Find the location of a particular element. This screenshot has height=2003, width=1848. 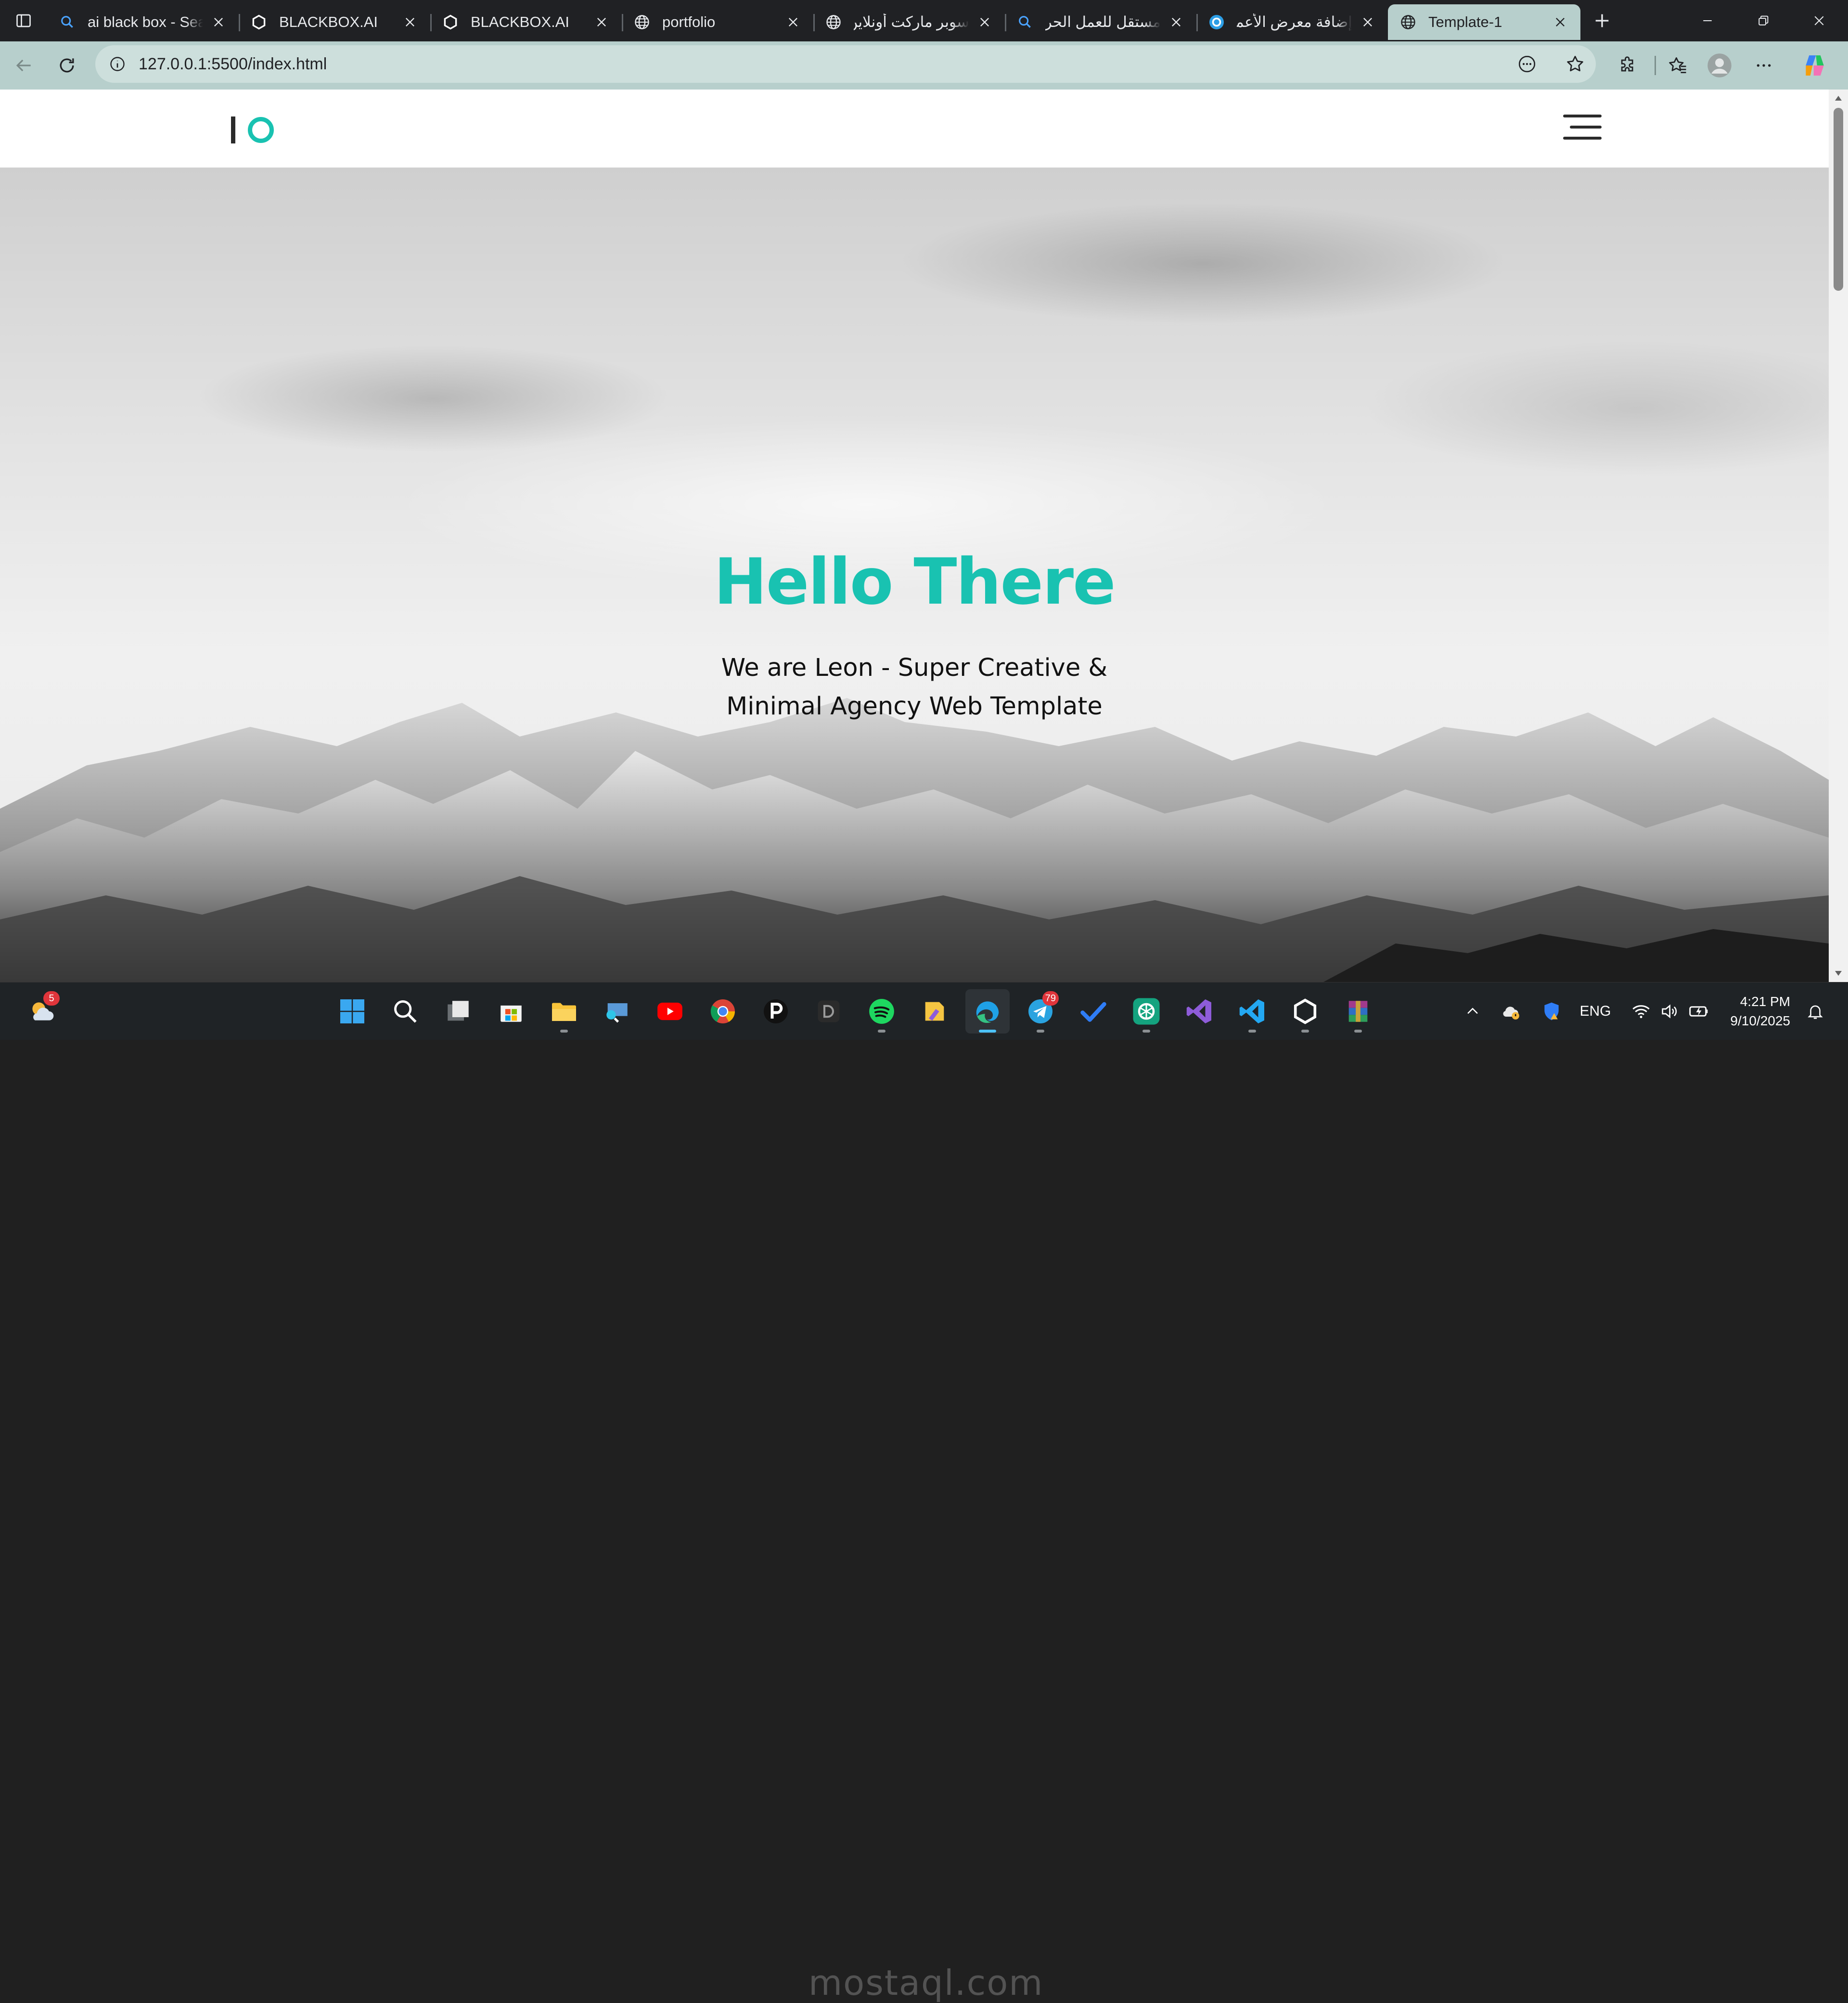

browser-tab: مستقل للعمل الحر - is located at coordinates (1100, 22).